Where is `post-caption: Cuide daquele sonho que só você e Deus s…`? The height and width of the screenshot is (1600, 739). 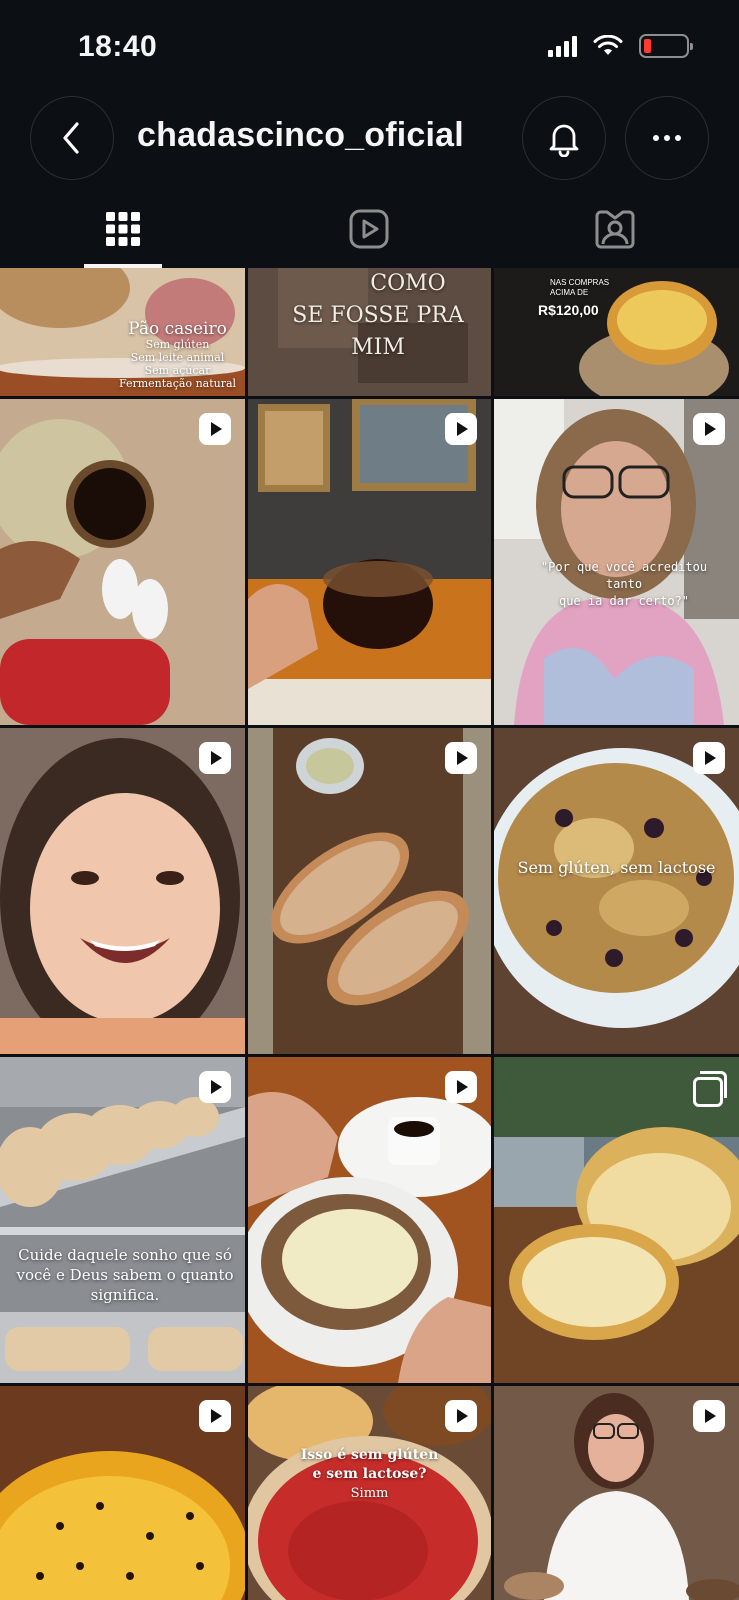 post-caption: Cuide daquele sonho que só você e Deus s… is located at coordinates (125, 1275).